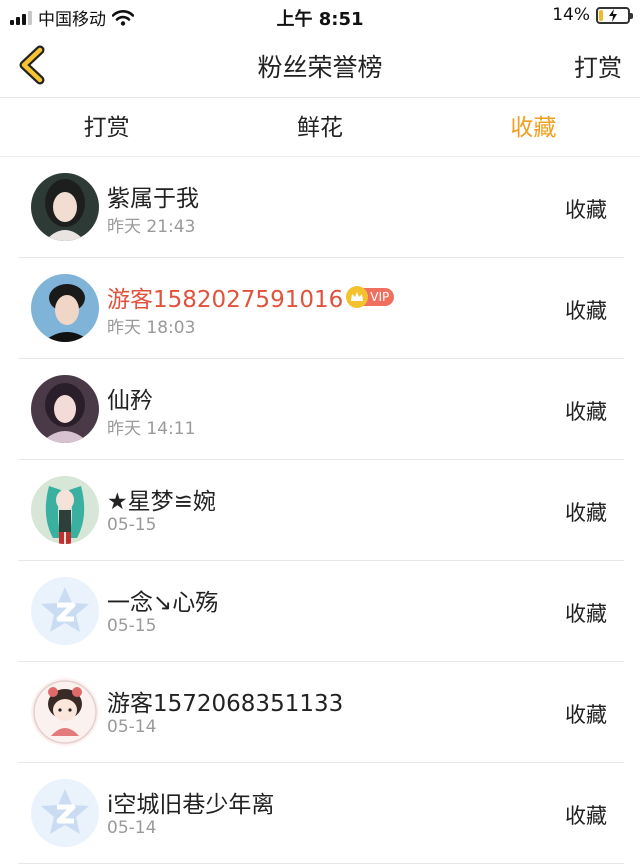 This screenshot has height=865, width=640. Describe the element at coordinates (370, 297) in the screenshot. I see `vip-badge: VIP` at that location.